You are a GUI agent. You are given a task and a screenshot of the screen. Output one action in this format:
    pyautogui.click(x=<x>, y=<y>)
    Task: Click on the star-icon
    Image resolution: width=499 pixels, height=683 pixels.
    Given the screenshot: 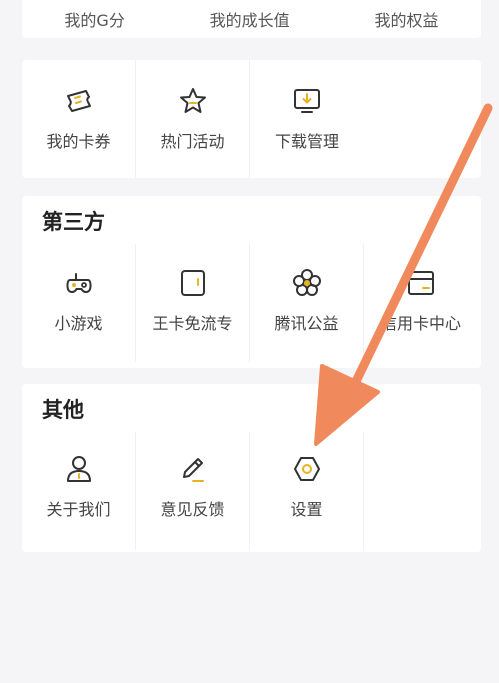 What is the action you would take?
    pyautogui.click(x=193, y=101)
    